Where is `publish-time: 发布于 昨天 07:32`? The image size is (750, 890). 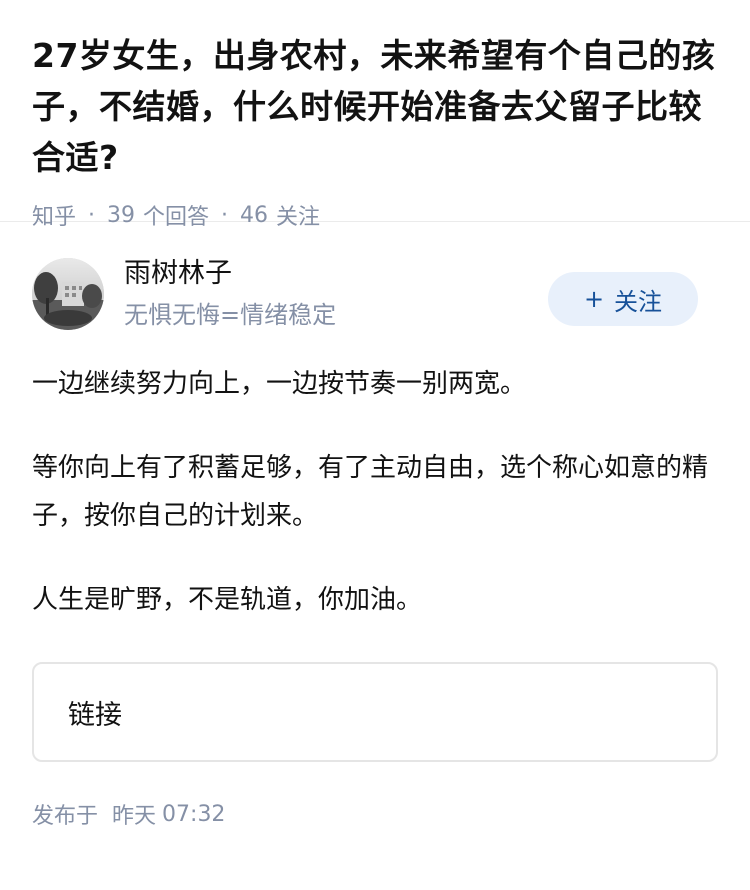 publish-time: 发布于 昨天 07:32 is located at coordinates (375, 814).